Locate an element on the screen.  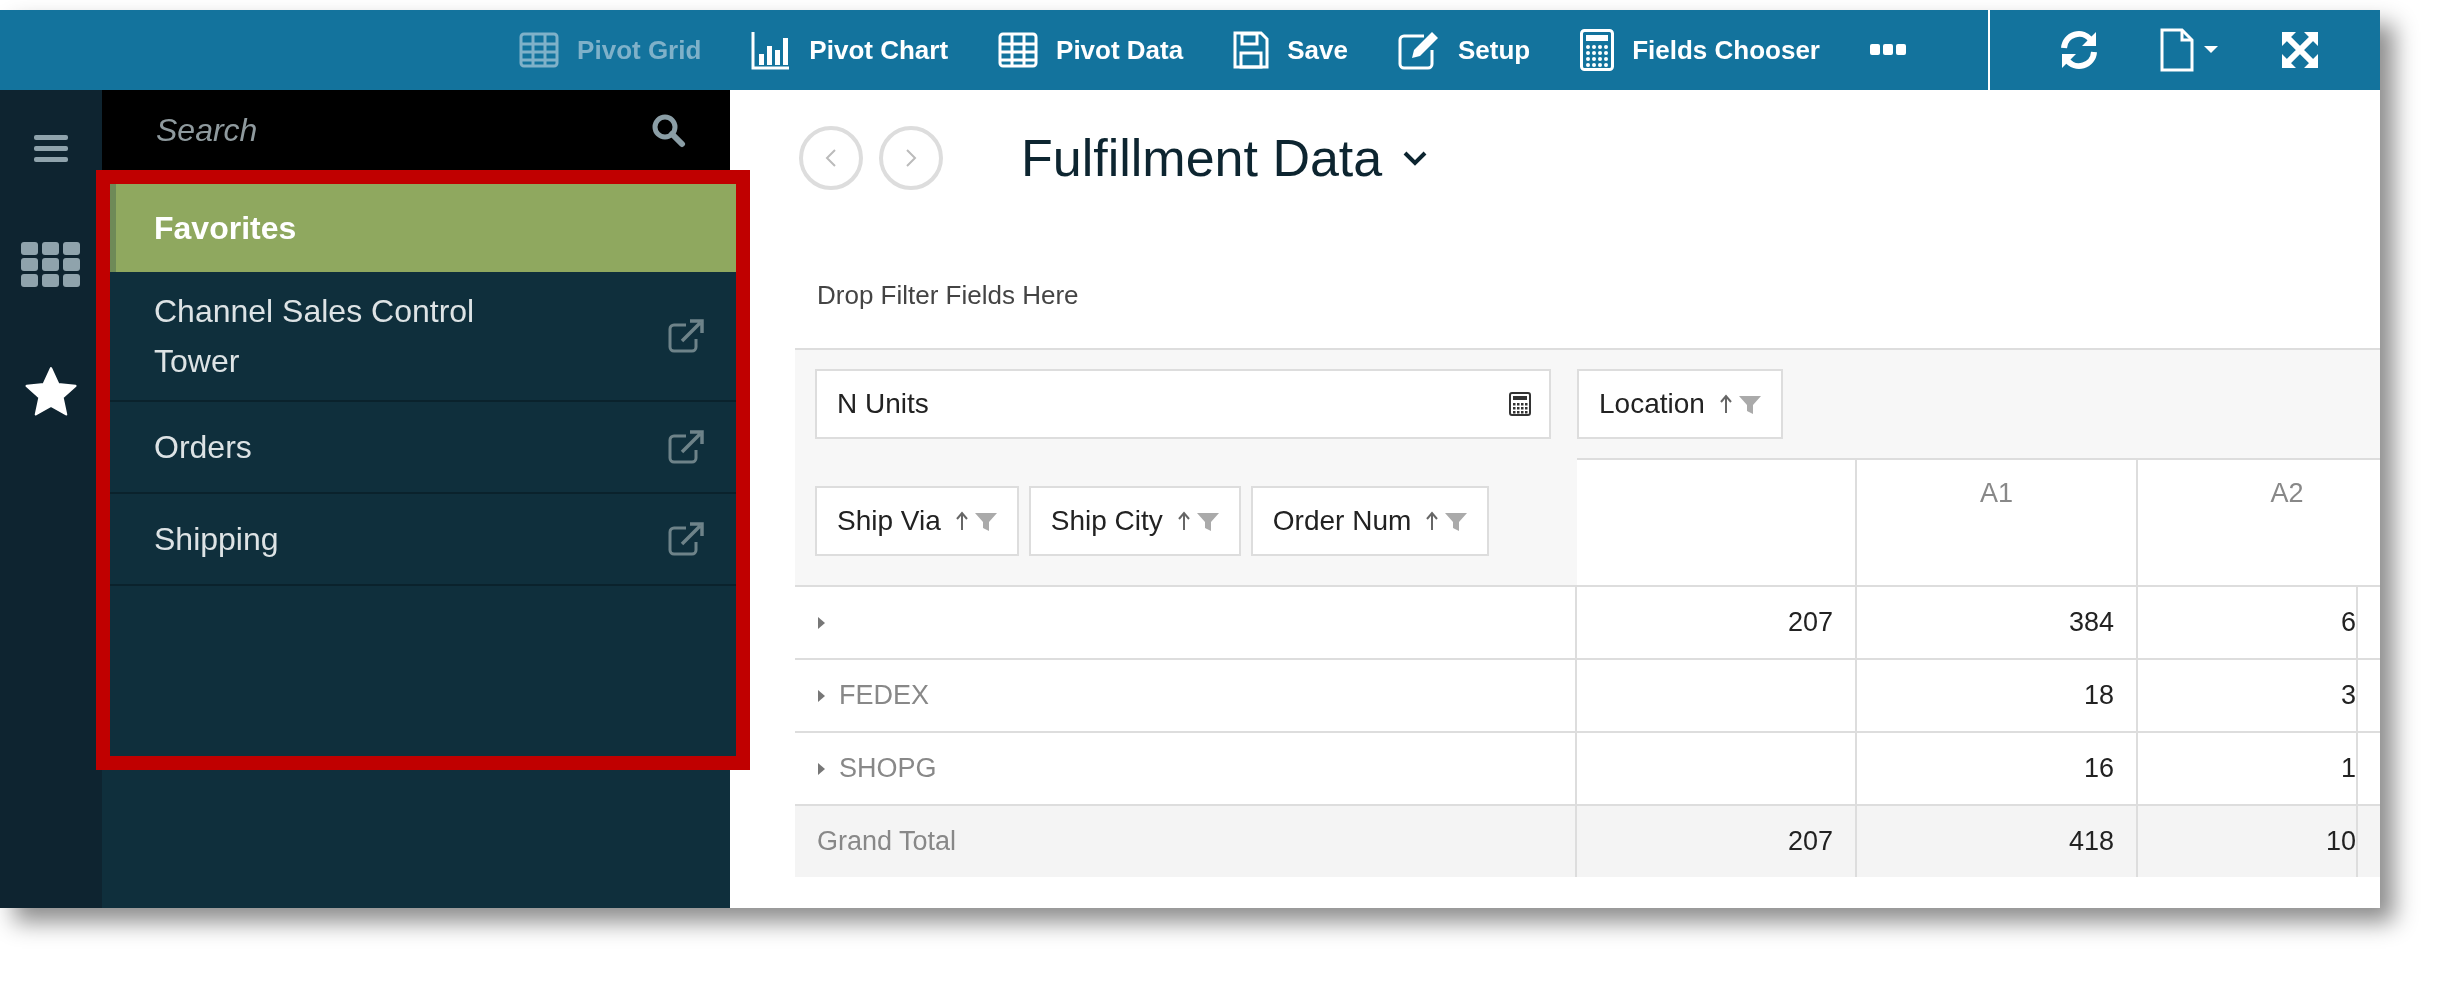
column-header: A2 is located at coordinates (2259, 522).